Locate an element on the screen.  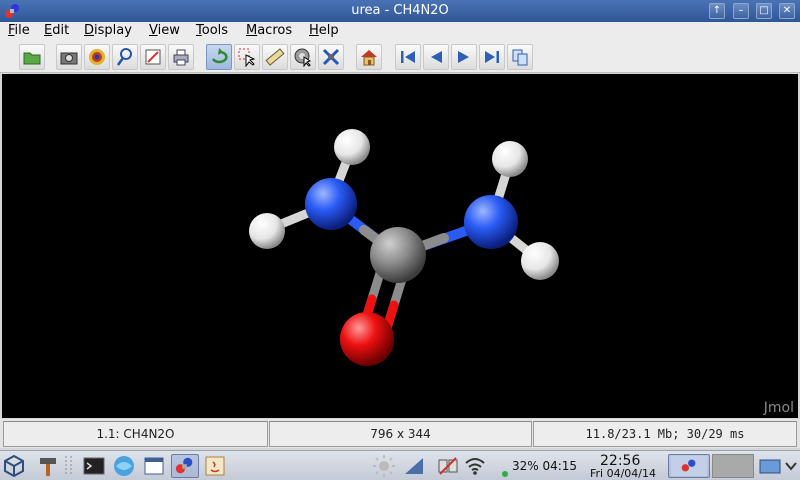
up-icon: ↑ is located at coordinates (717, 11).